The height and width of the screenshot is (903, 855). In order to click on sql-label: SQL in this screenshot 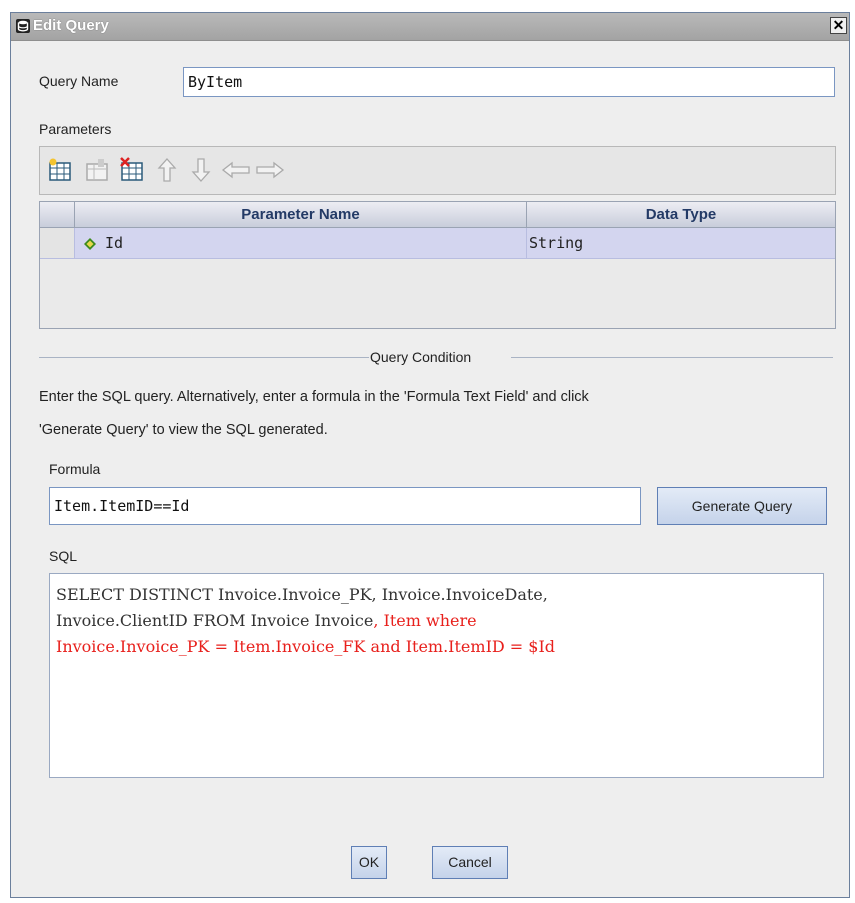, I will do `click(63, 556)`.